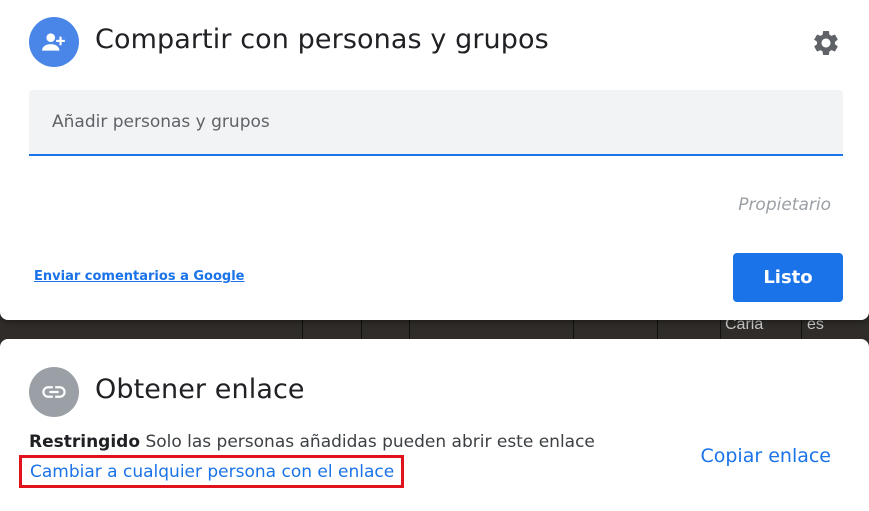 This screenshot has height=511, width=869. I want to click on feedback-link: Enviar comentarios a Google, so click(139, 276).